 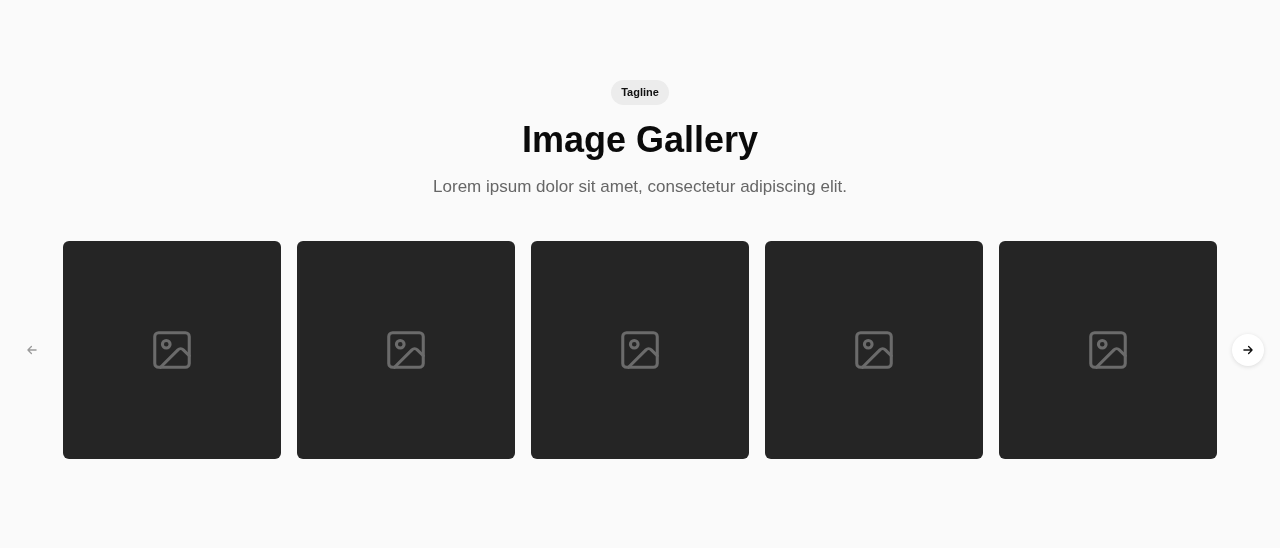 I want to click on next-button, so click(x=1248, y=350).